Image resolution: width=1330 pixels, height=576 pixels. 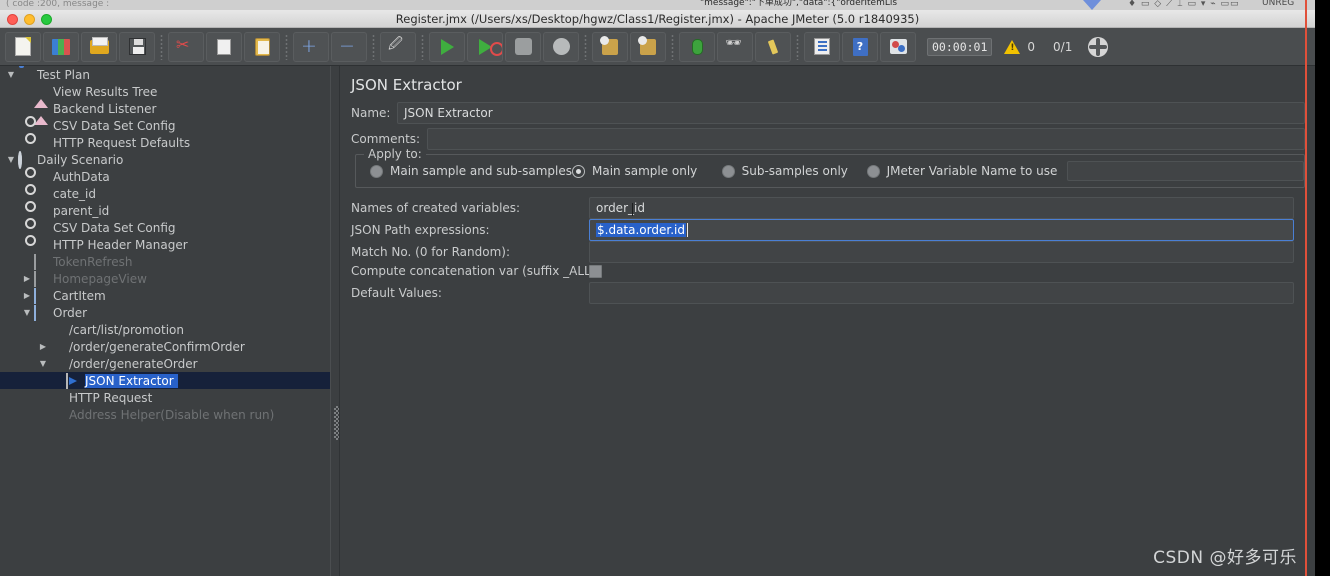 What do you see at coordinates (165, 74) in the screenshot?
I see `tree-item-test-plan: ▼ Test Plan` at bounding box center [165, 74].